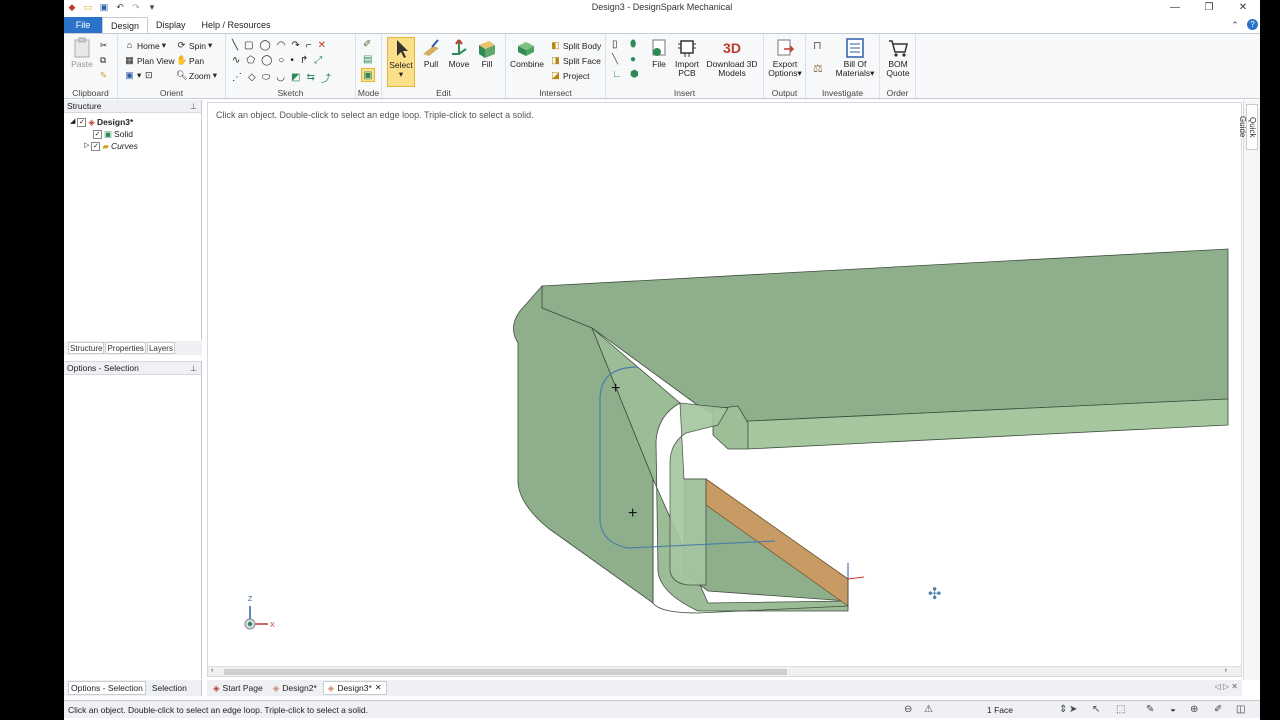  I want to click on expand-arrow-icon: ▷, so click(86, 146).